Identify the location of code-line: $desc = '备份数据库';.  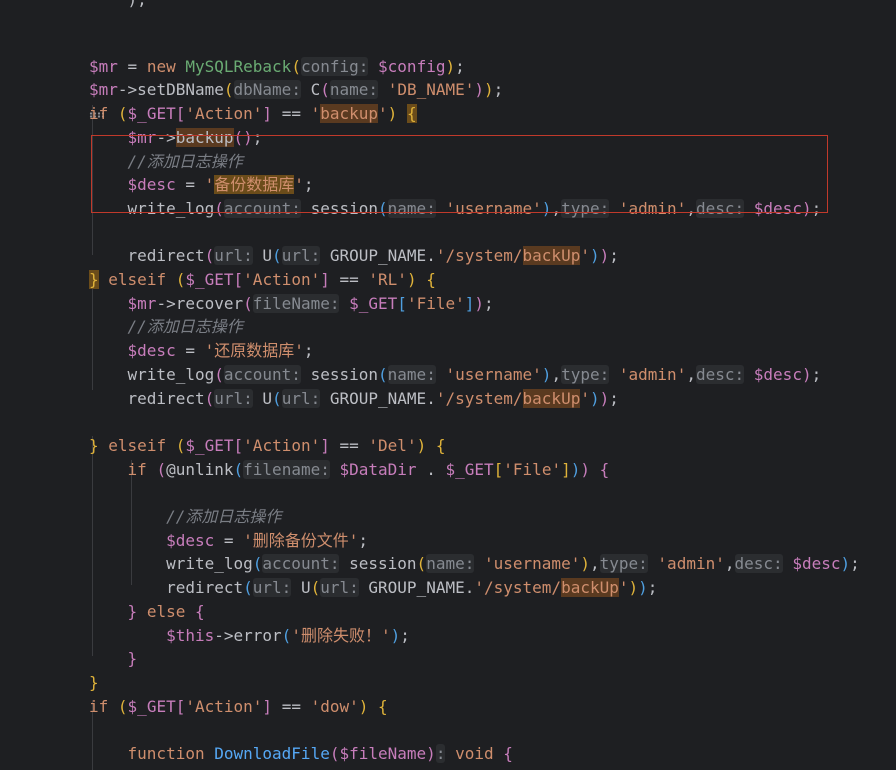
(201, 185).